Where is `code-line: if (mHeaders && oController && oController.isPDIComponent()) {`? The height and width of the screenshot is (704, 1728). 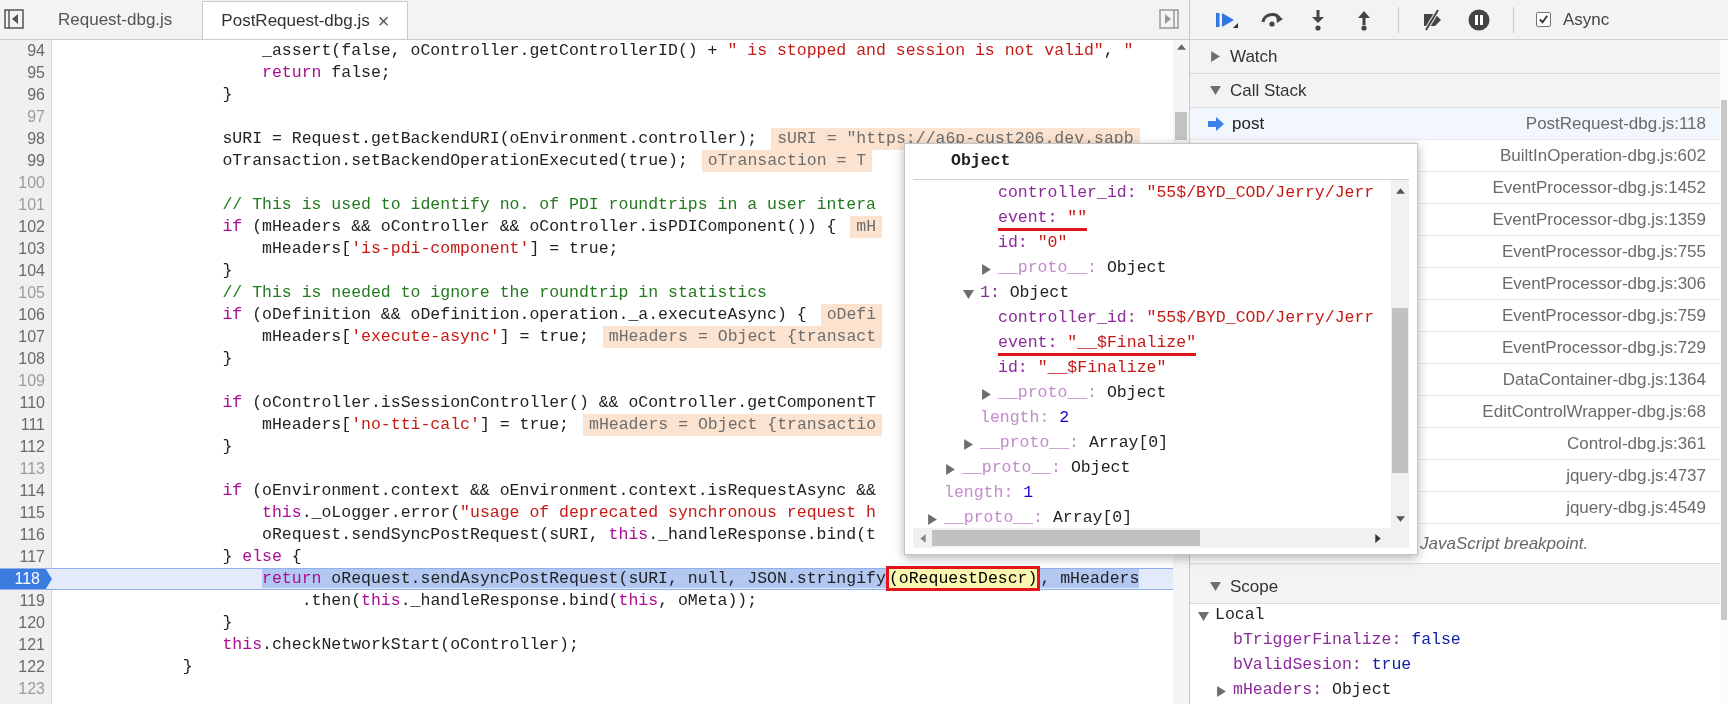
code-line: if (mHeaders && oController && oController.isPDIComponent()) { is located at coordinates (529, 226).